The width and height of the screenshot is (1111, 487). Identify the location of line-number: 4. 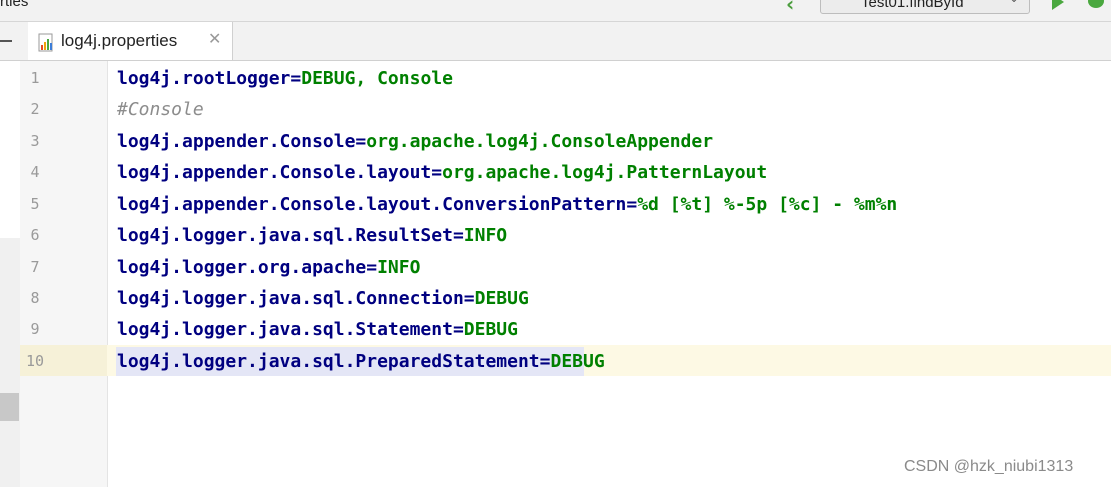
(35, 172).